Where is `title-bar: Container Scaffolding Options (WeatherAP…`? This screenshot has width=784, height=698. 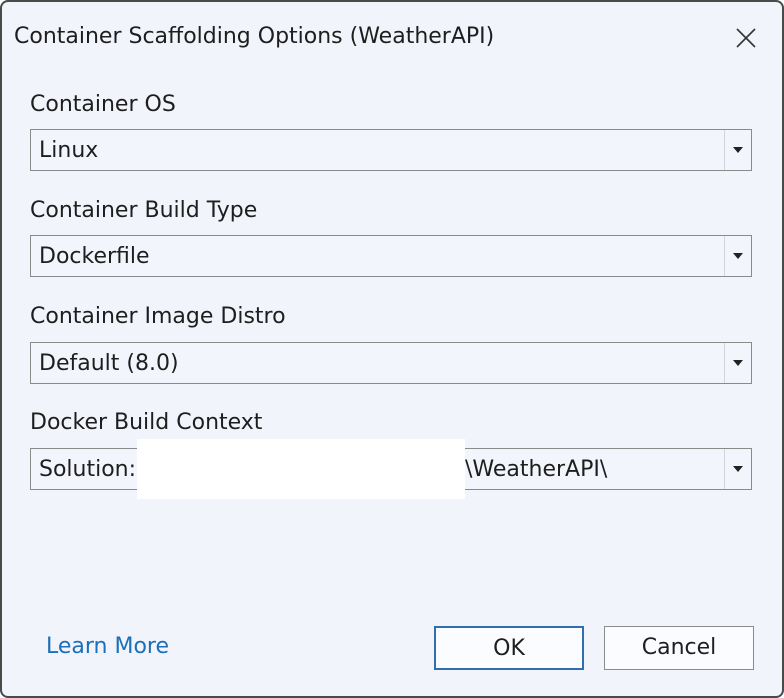
title-bar: Container Scaffolding Options (WeatherAP… is located at coordinates (392, 39).